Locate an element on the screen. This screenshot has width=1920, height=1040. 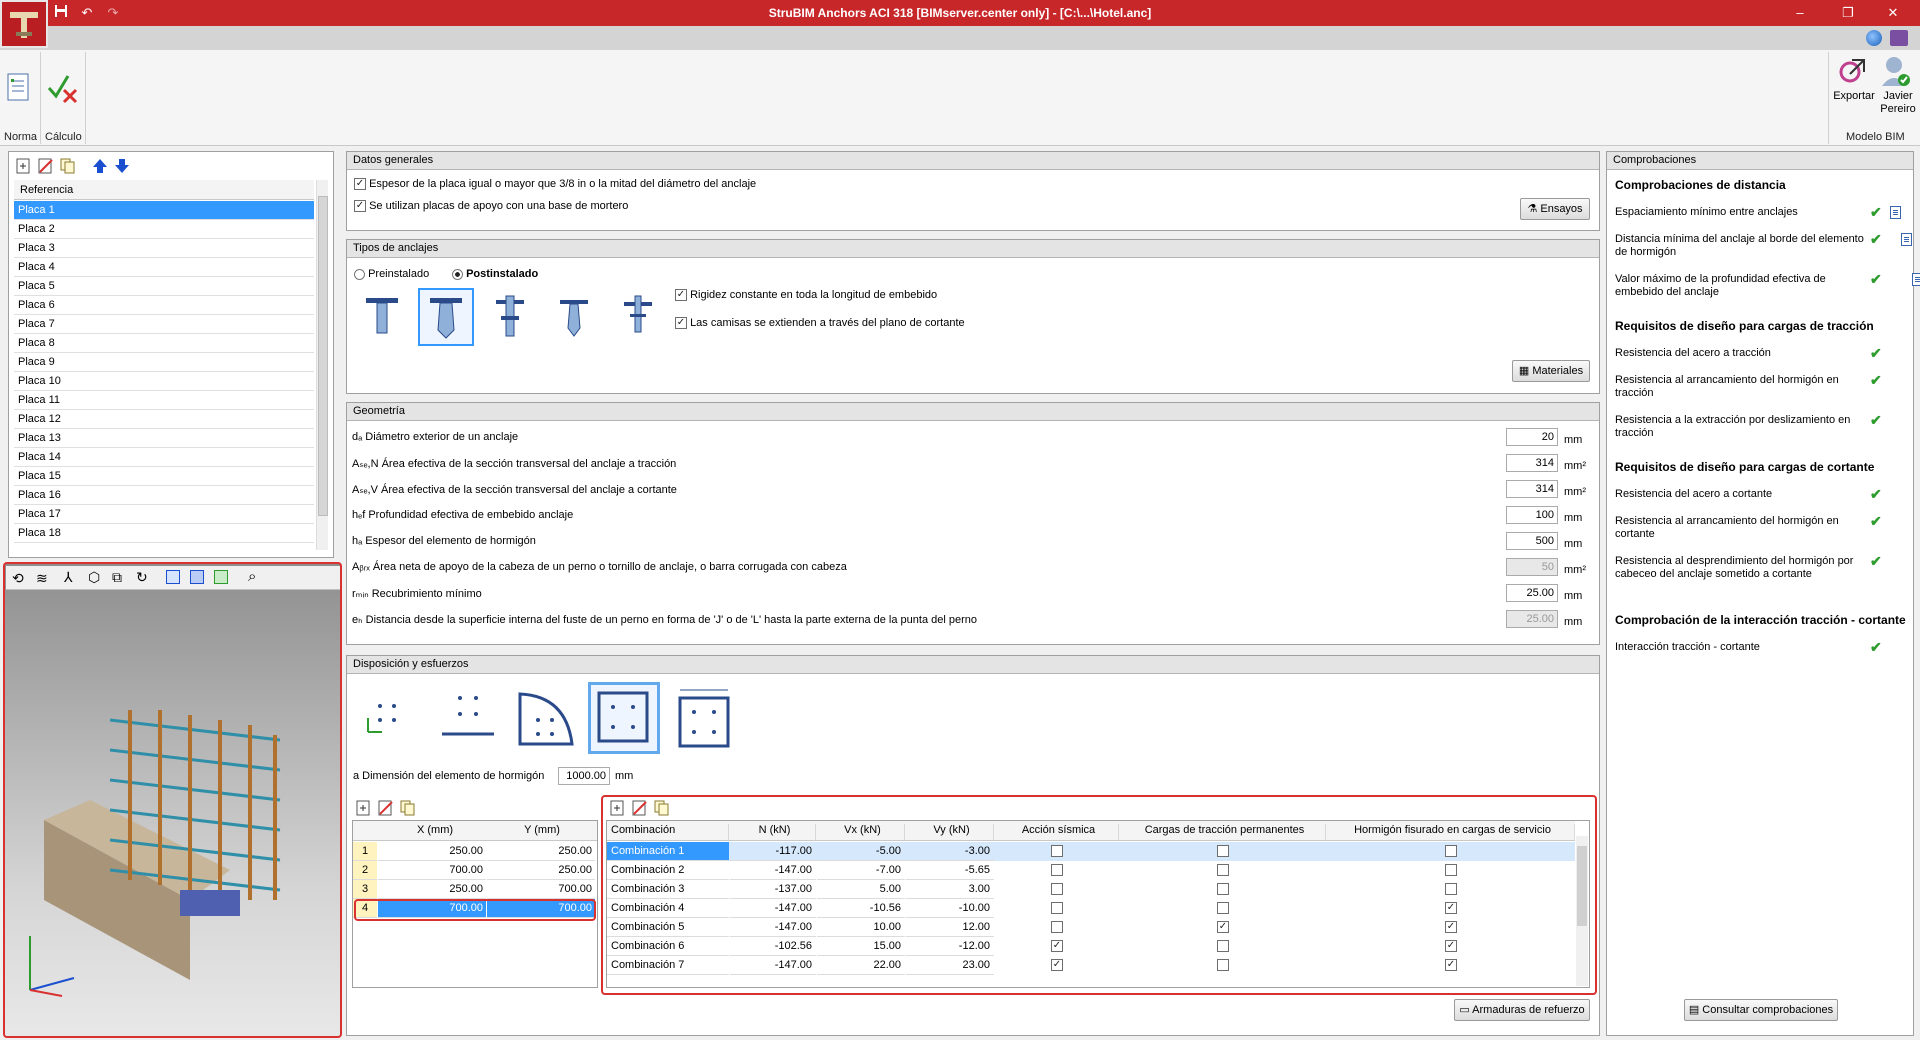
layout-type-2-icon is located at coordinates (468, 716).